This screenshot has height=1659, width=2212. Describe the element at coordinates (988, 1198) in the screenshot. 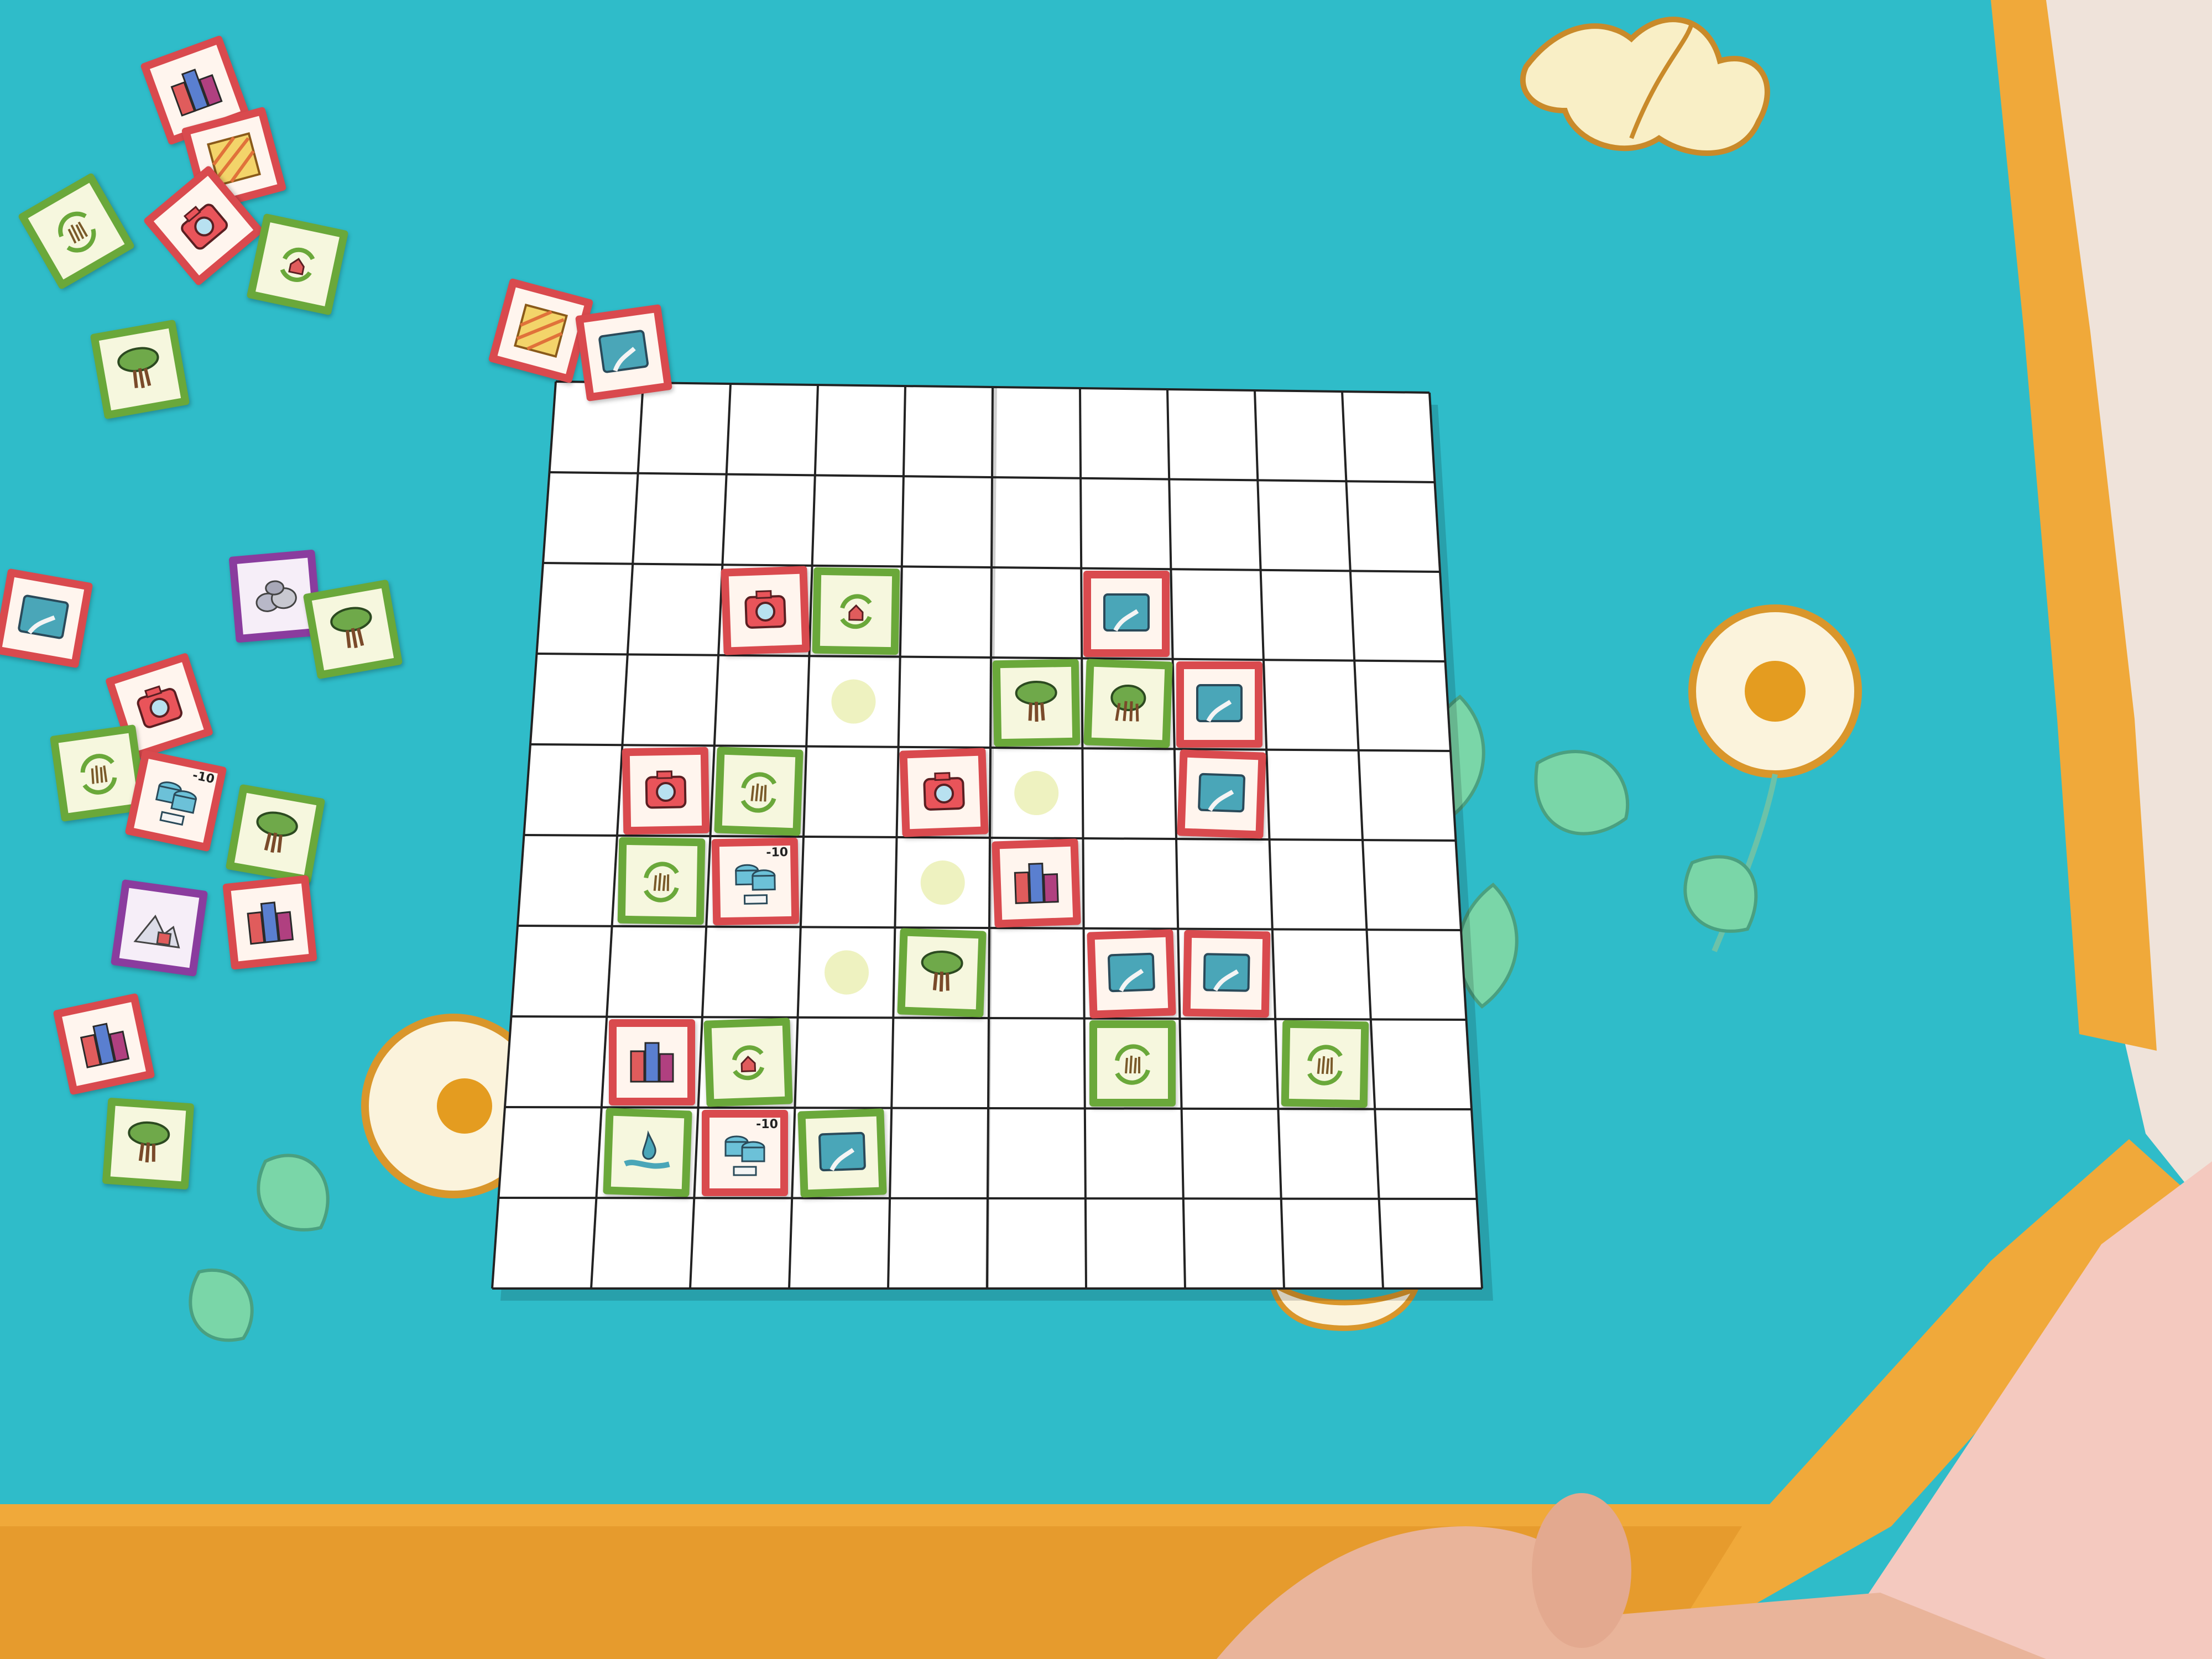

I see `grid-line-horizontal` at that location.